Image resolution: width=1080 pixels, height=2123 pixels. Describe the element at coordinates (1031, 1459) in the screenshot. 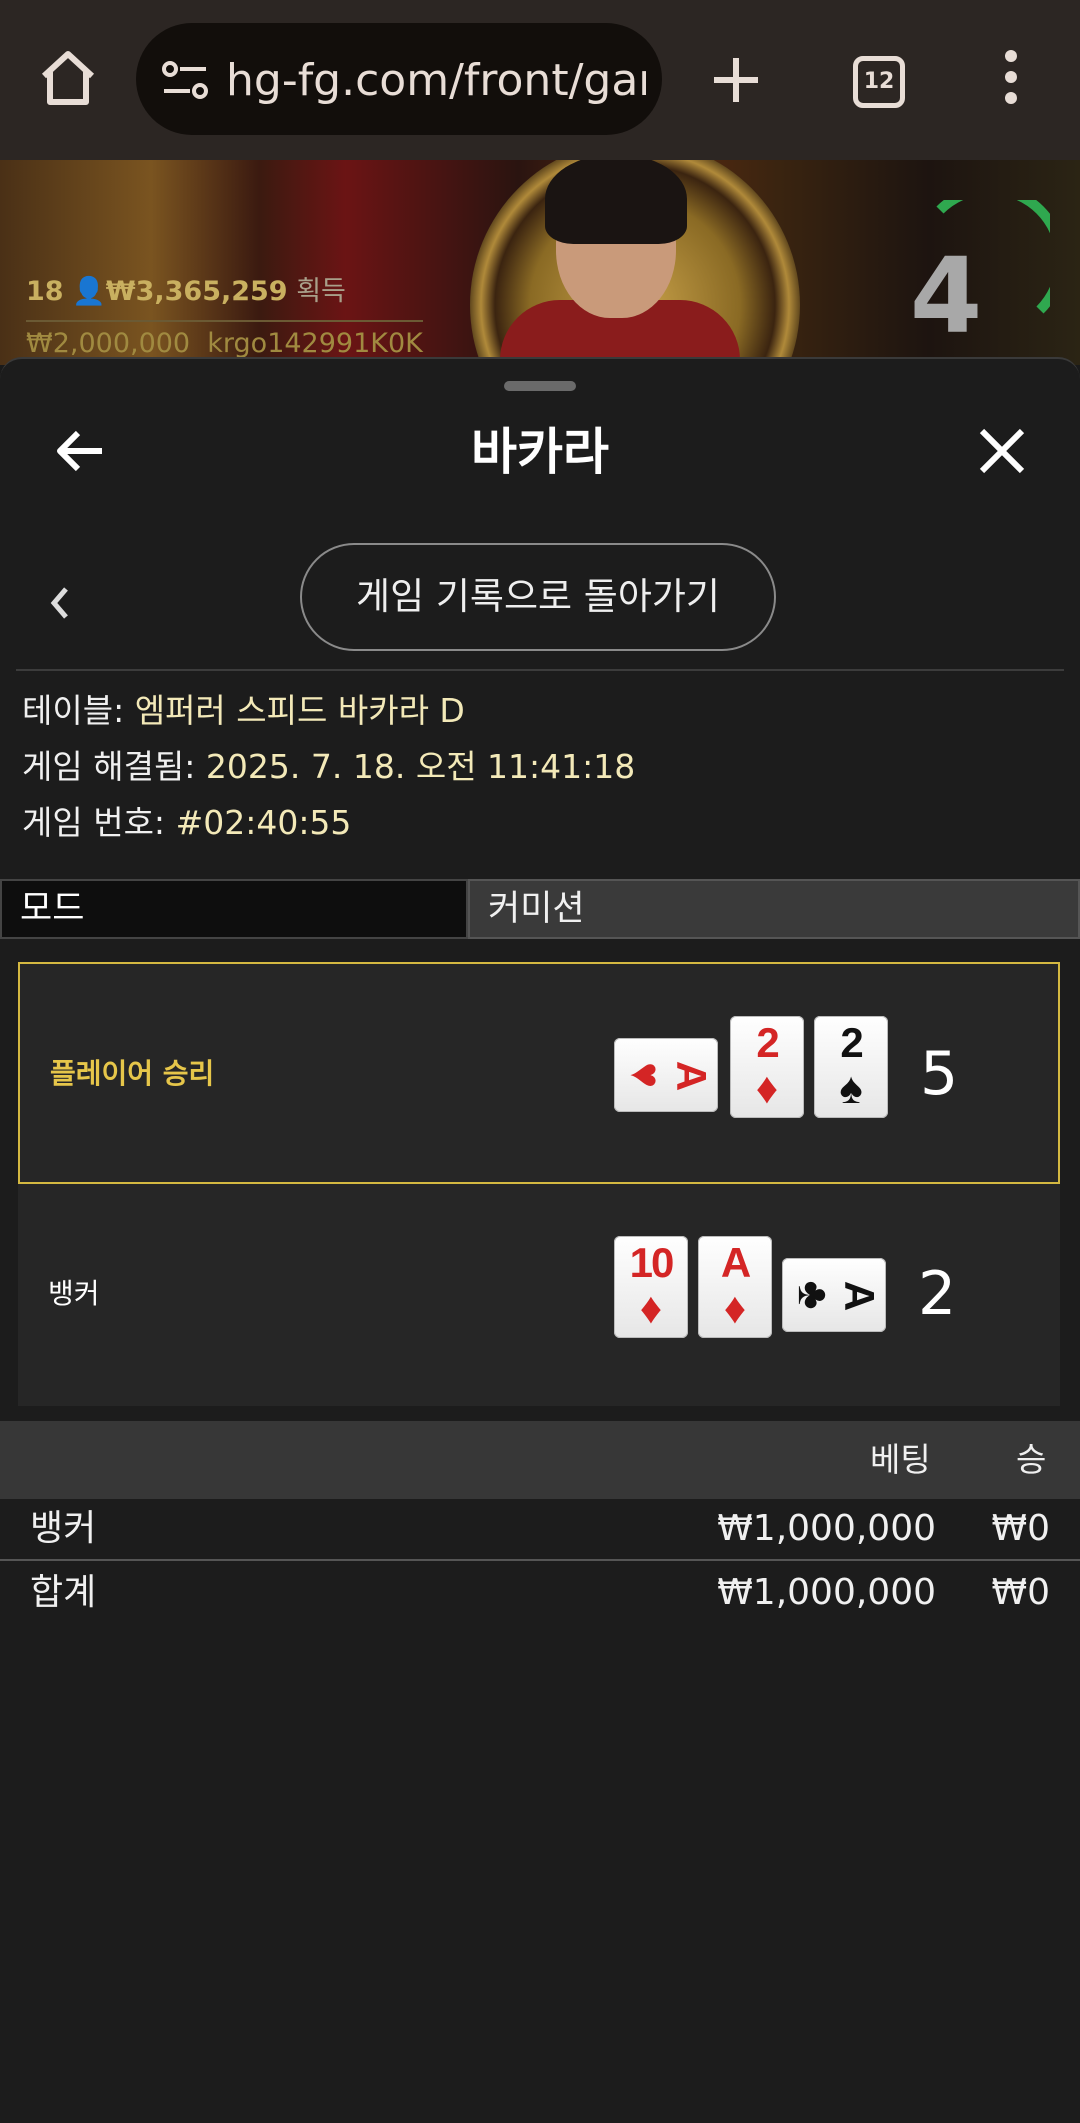

I see `win-column-header: 승` at that location.